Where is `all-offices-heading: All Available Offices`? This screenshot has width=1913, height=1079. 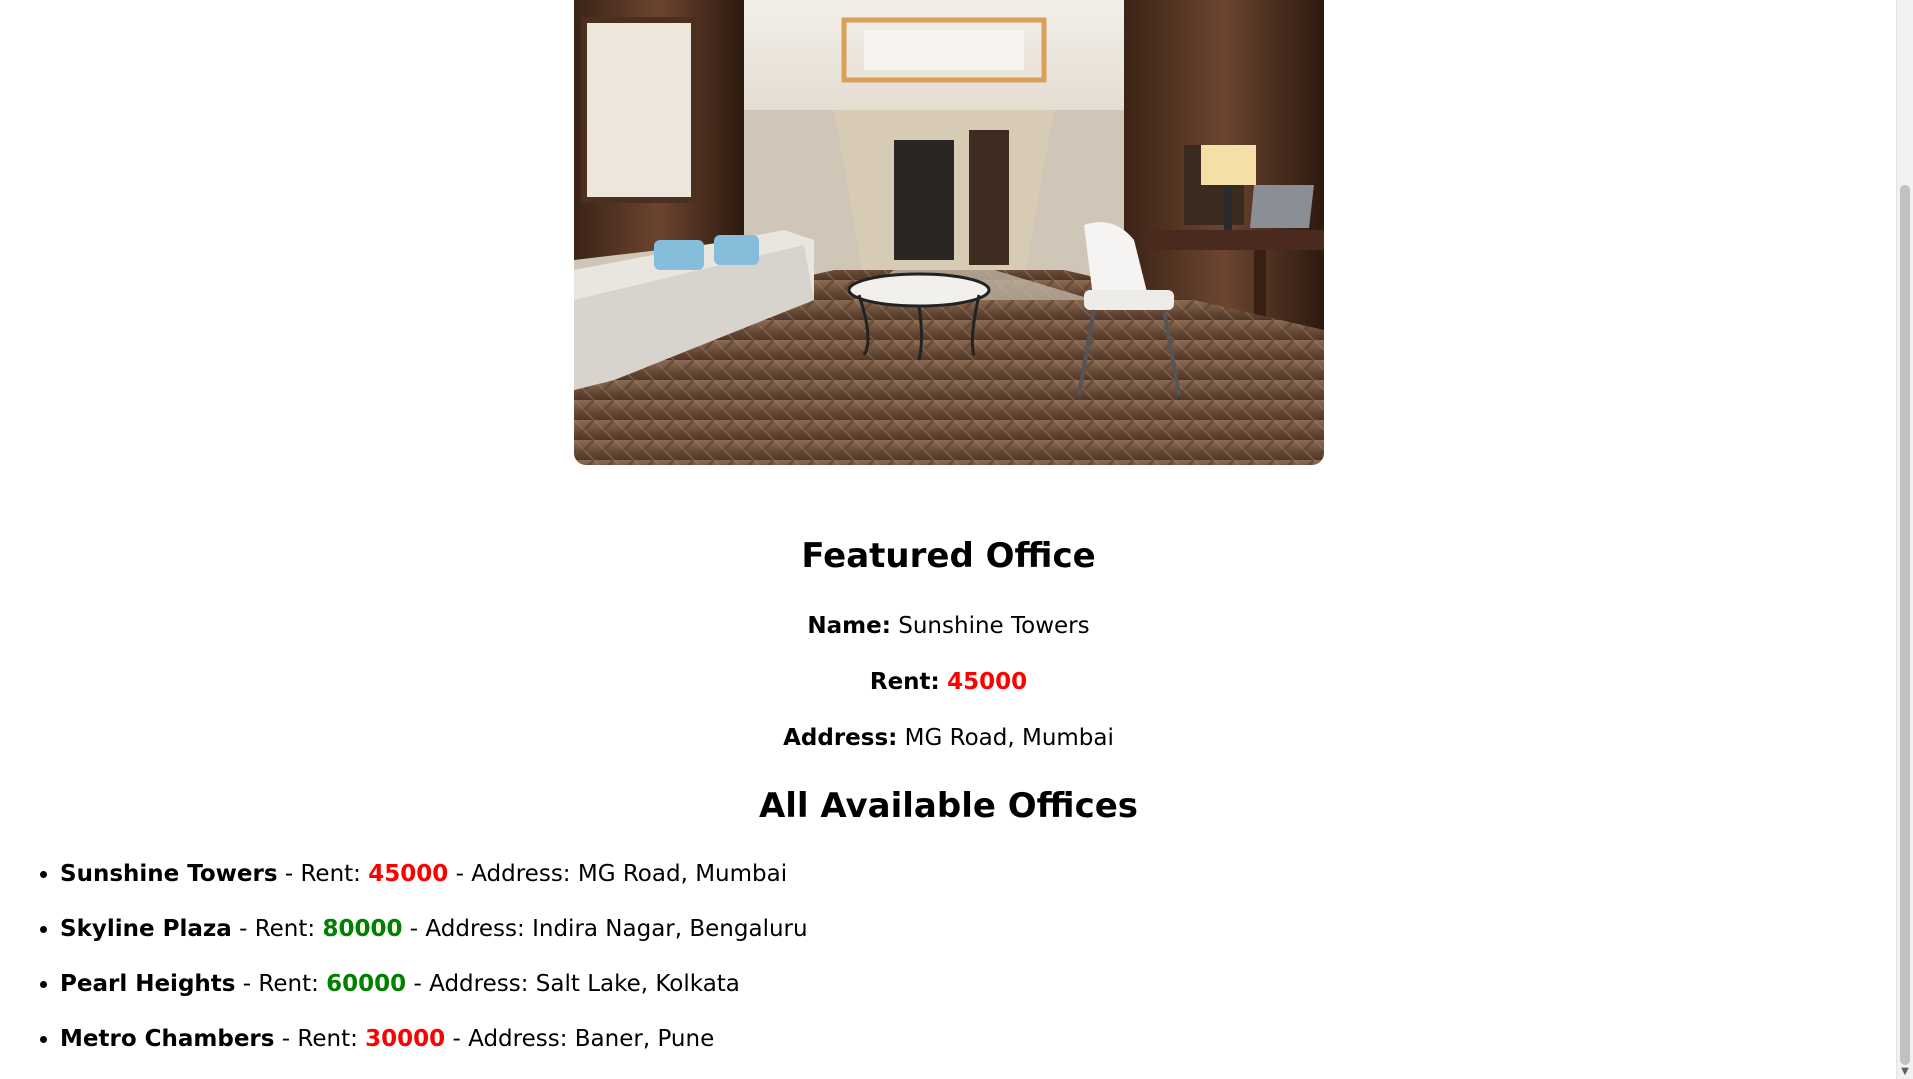
all-offices-heading: All Available Offices is located at coordinates (948, 806).